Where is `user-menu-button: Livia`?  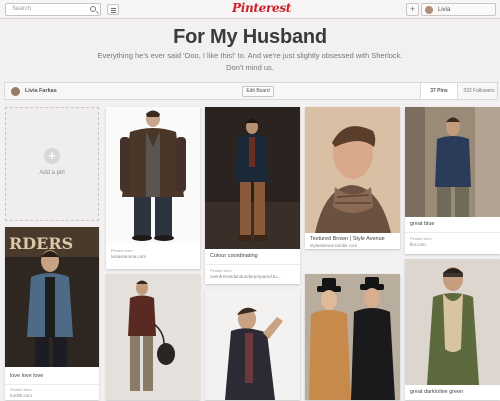
user-menu-button: Livia is located at coordinates (458, 9).